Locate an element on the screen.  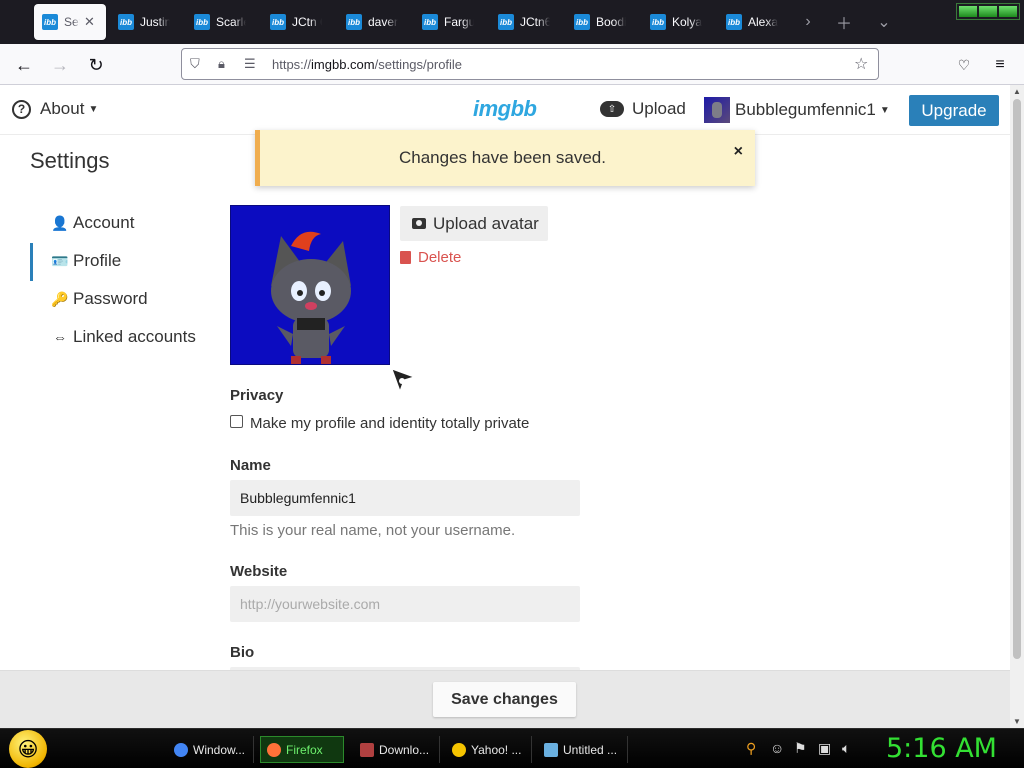
upload-avatar-button: Upload avatar is located at coordinates (474, 223).